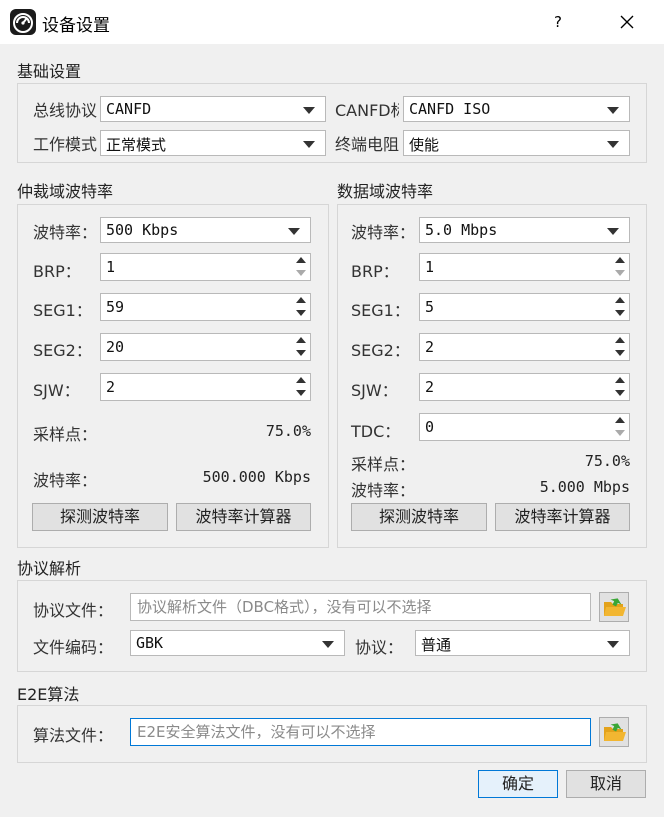 This screenshot has width=664, height=817. What do you see at coordinates (73, 735) in the screenshot?
I see `algorithm-file-label: 算法文件：` at bounding box center [73, 735].